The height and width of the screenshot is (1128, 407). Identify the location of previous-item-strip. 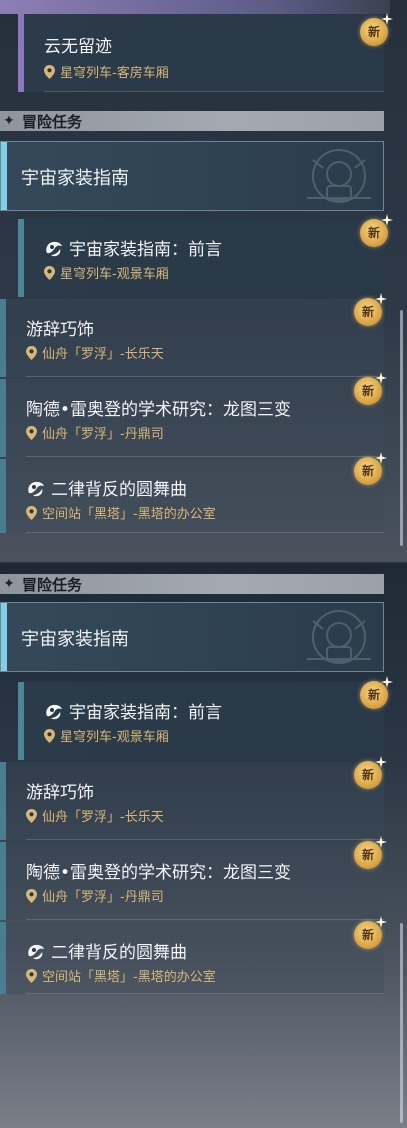
(195, 7).